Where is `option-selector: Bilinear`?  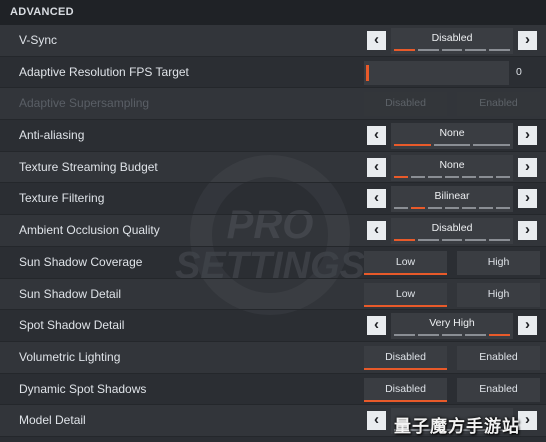
option-selector: Bilinear is located at coordinates (452, 199).